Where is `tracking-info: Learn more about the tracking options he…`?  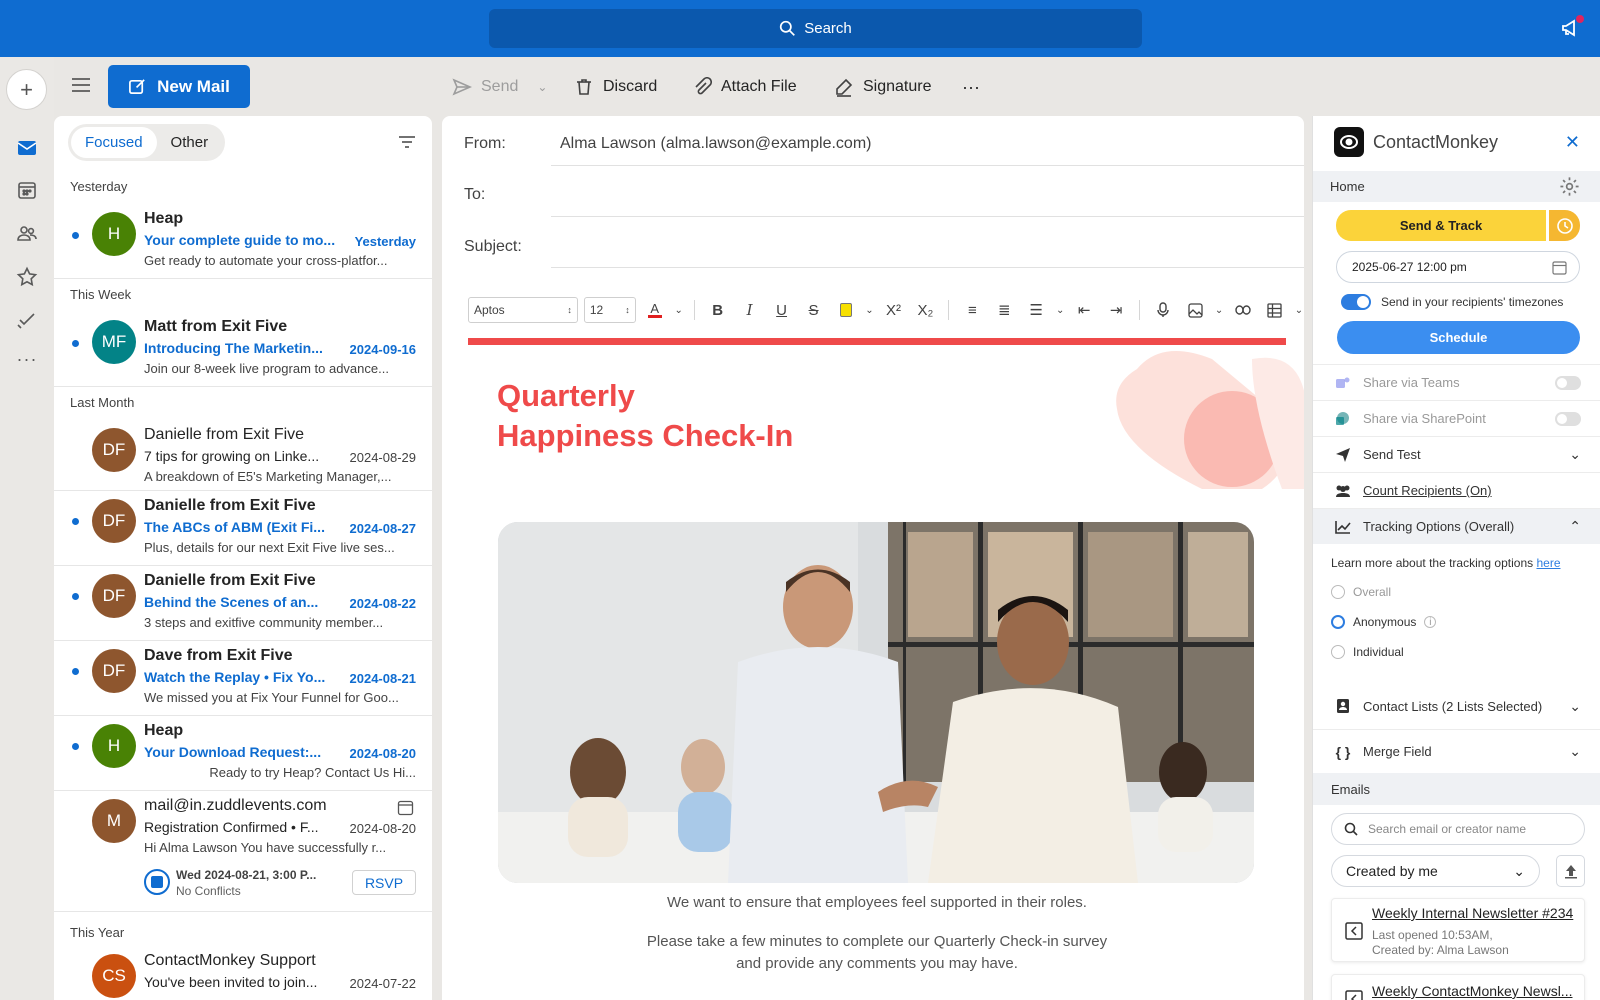 tracking-info: Learn more about the tracking options he… is located at coordinates (1446, 563).